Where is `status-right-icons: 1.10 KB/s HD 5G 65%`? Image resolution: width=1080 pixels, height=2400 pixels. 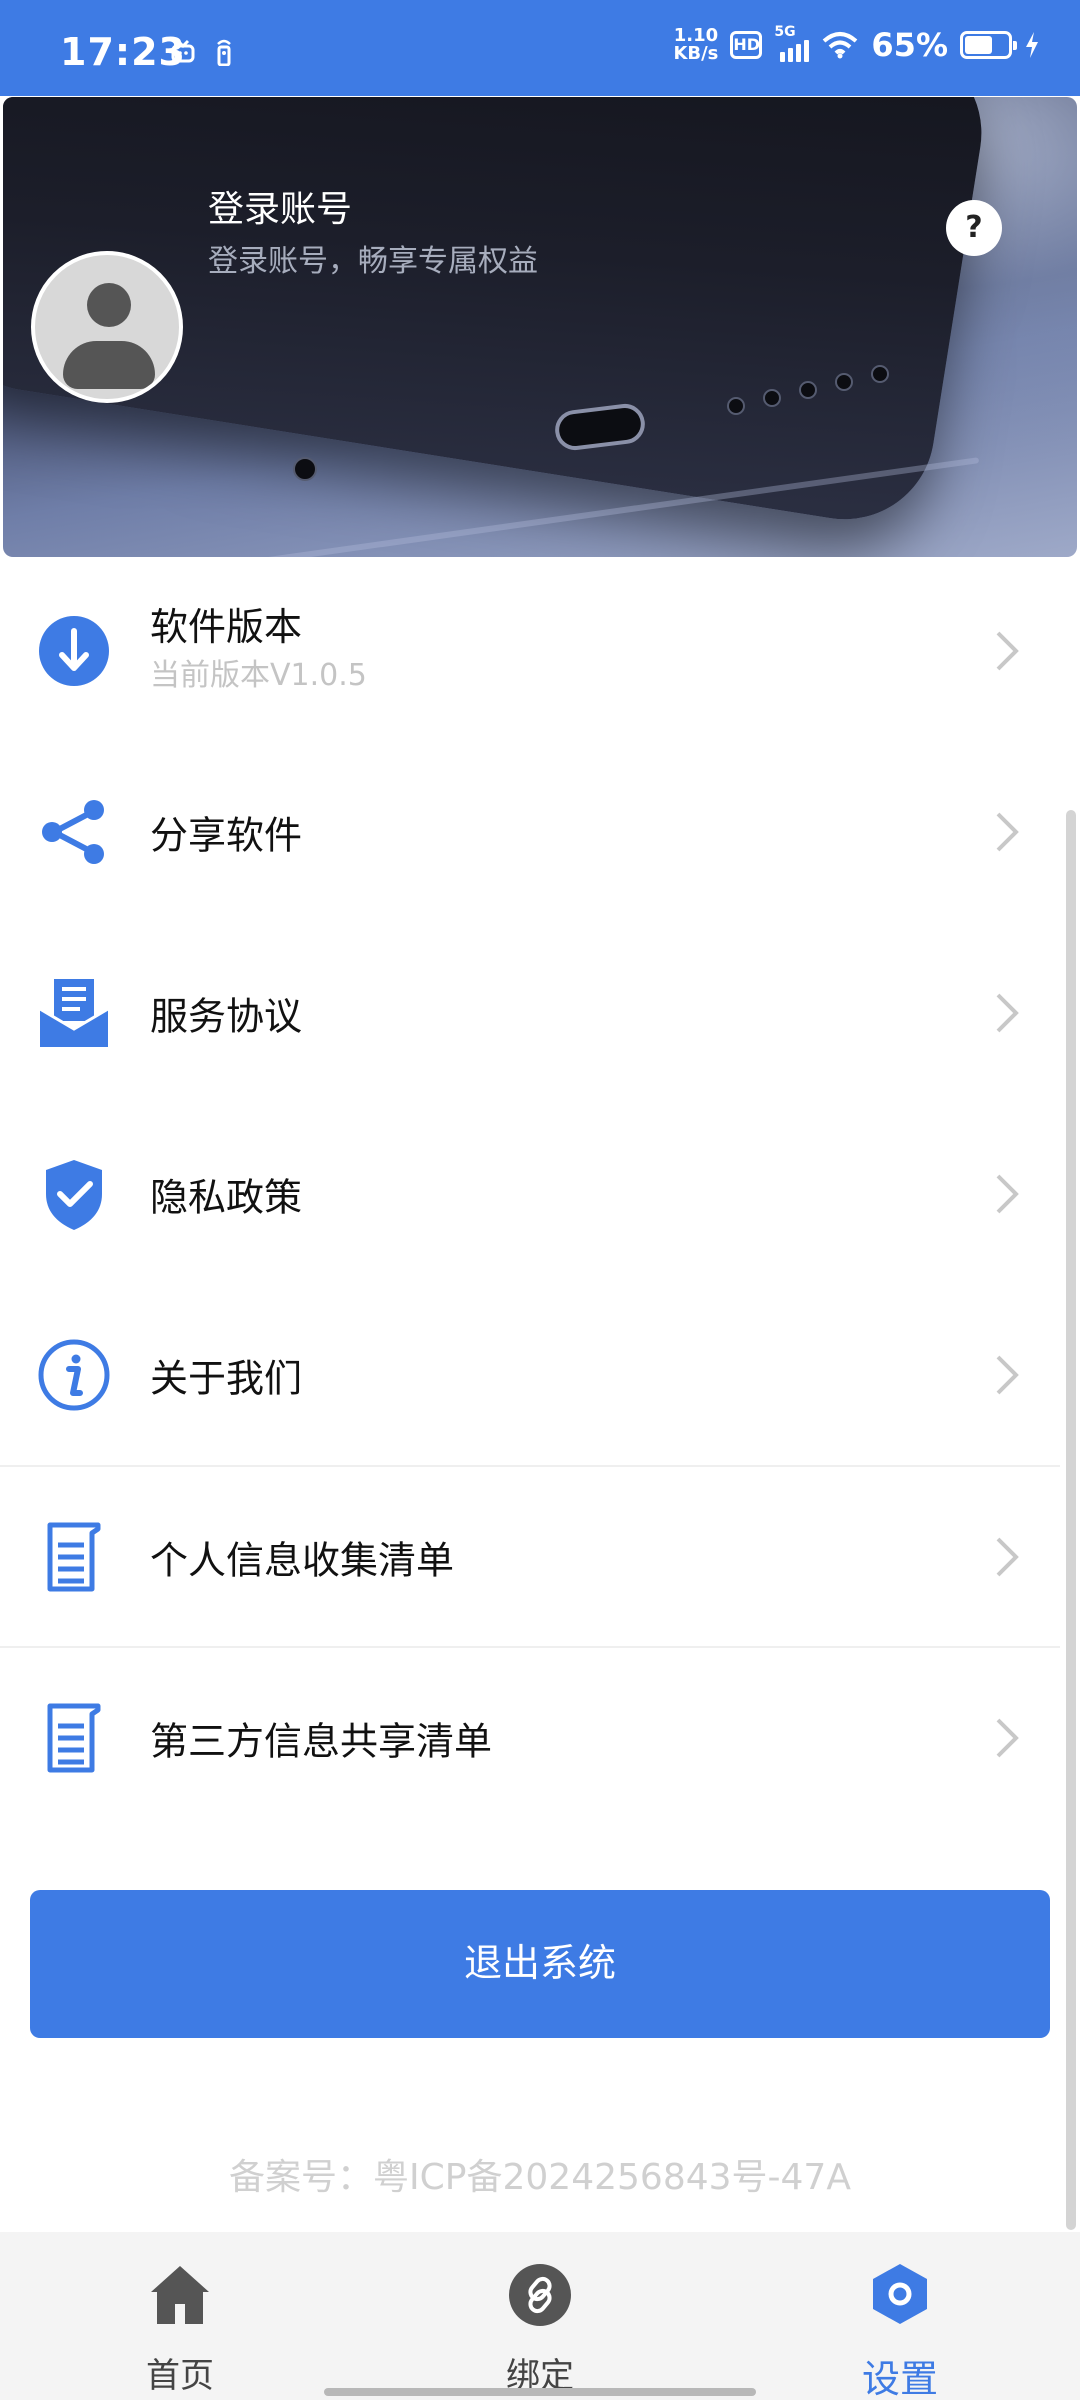 status-right-icons: 1.10 KB/s HD 5G 65% is located at coordinates (856, 44).